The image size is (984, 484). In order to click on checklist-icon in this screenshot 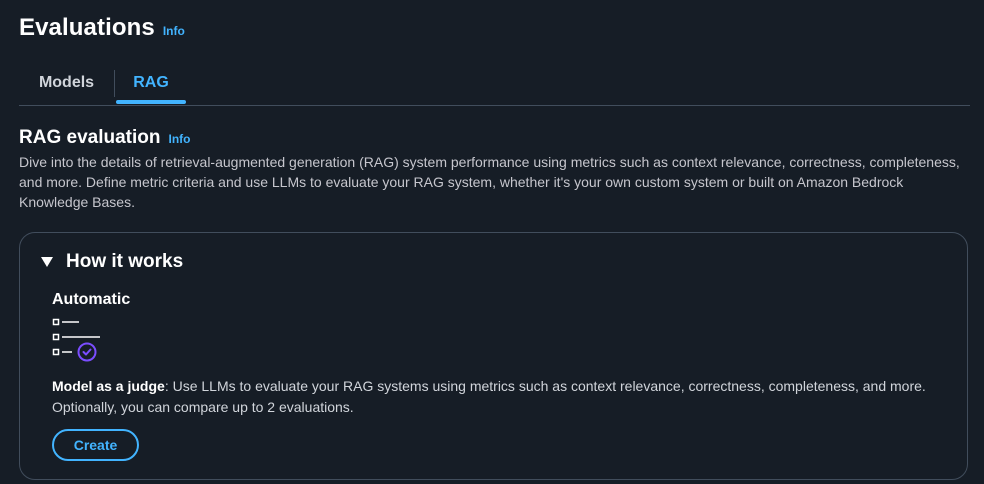, I will do `click(76, 340)`.